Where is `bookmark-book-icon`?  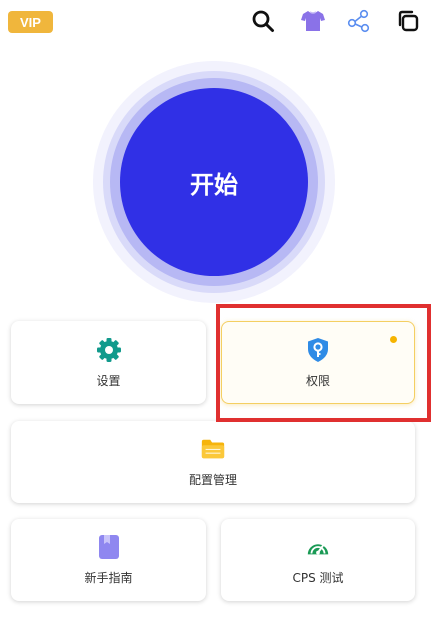 bookmark-book-icon is located at coordinates (109, 547).